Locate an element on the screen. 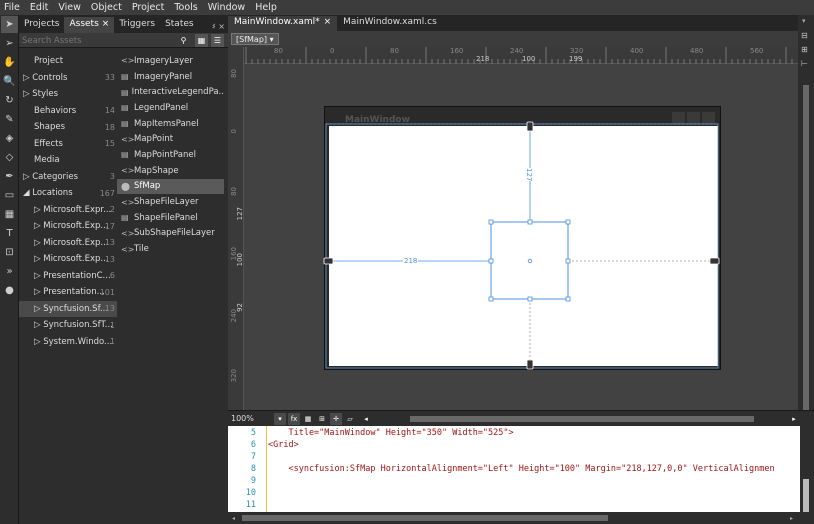 This screenshot has height=524, width=814. asset-item: <> ShapeFileLayer is located at coordinates (170, 202).